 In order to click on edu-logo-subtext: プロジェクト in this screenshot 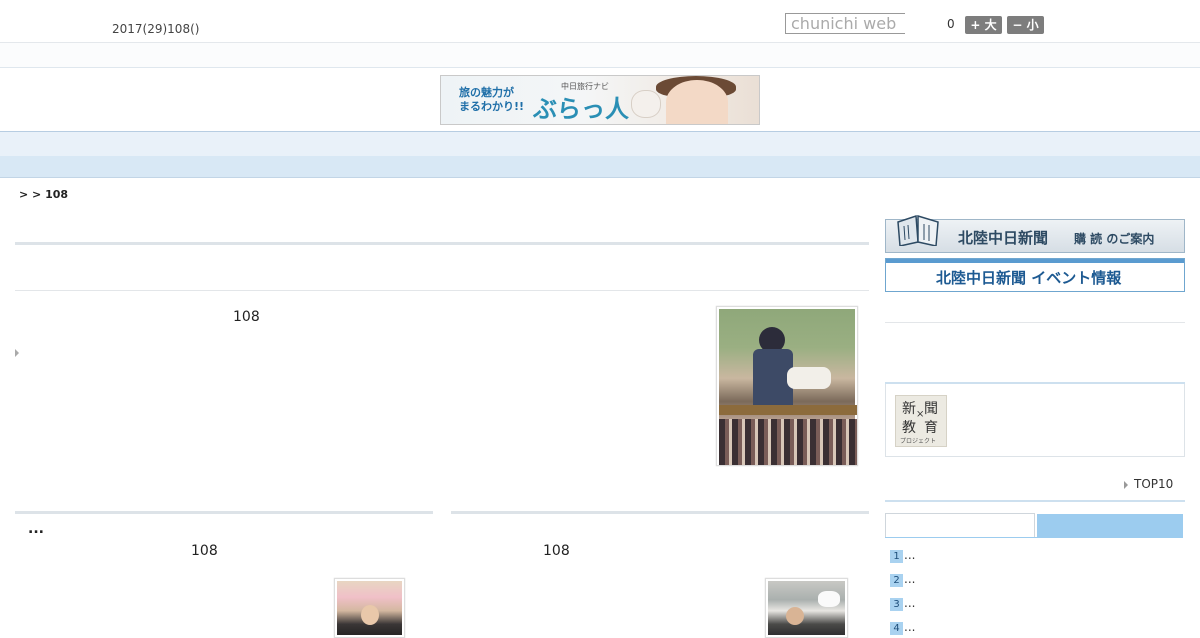, I will do `click(918, 441)`.